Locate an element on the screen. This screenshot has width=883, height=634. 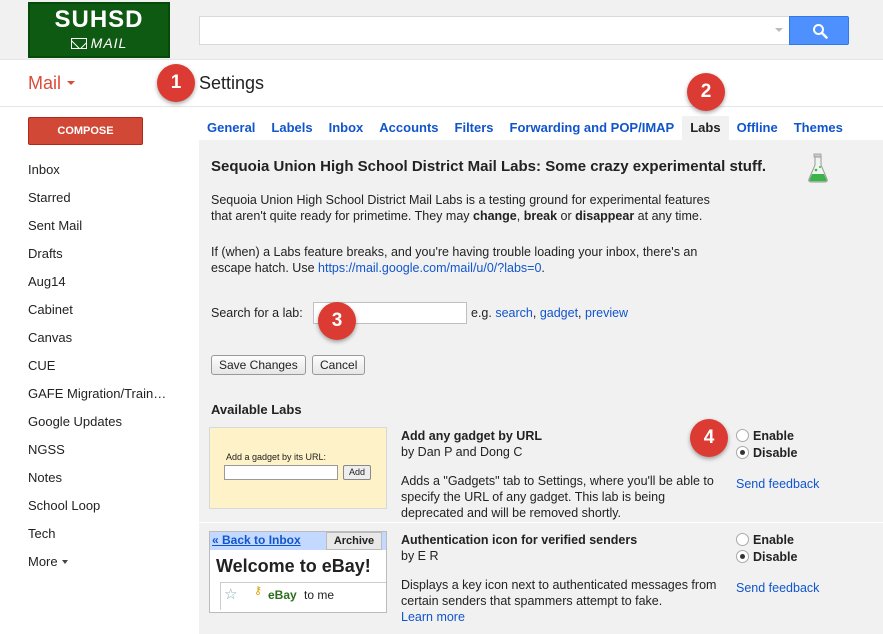
compose-button: COMPOSE is located at coordinates (85, 131).